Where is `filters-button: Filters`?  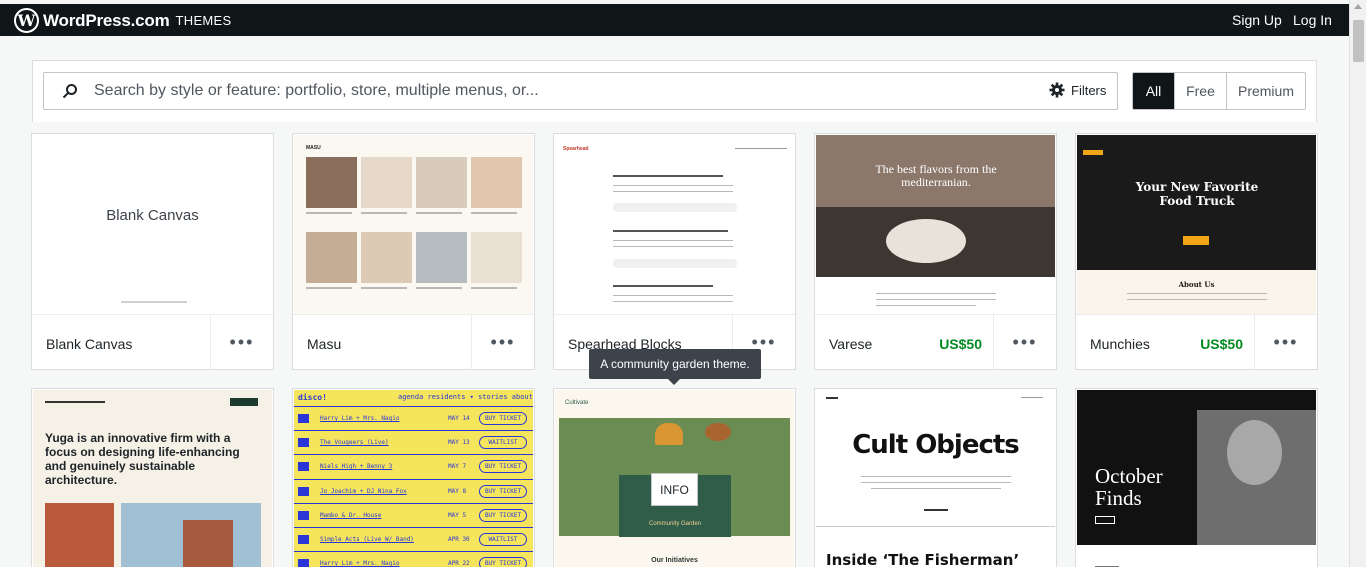 filters-button: Filters is located at coordinates (1077, 90).